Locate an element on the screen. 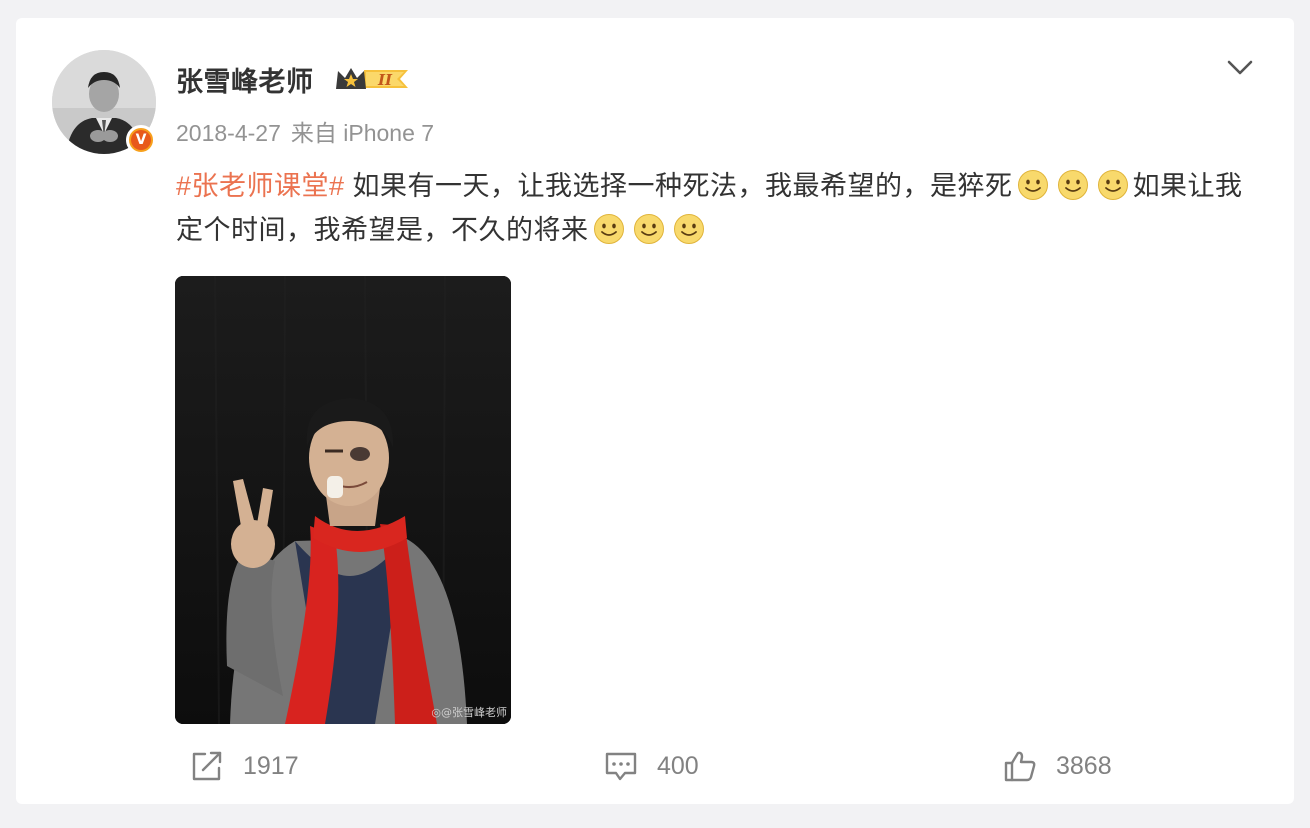 The image size is (1310, 828). post-source: 来自 iPhone 7 is located at coordinates (362, 133).